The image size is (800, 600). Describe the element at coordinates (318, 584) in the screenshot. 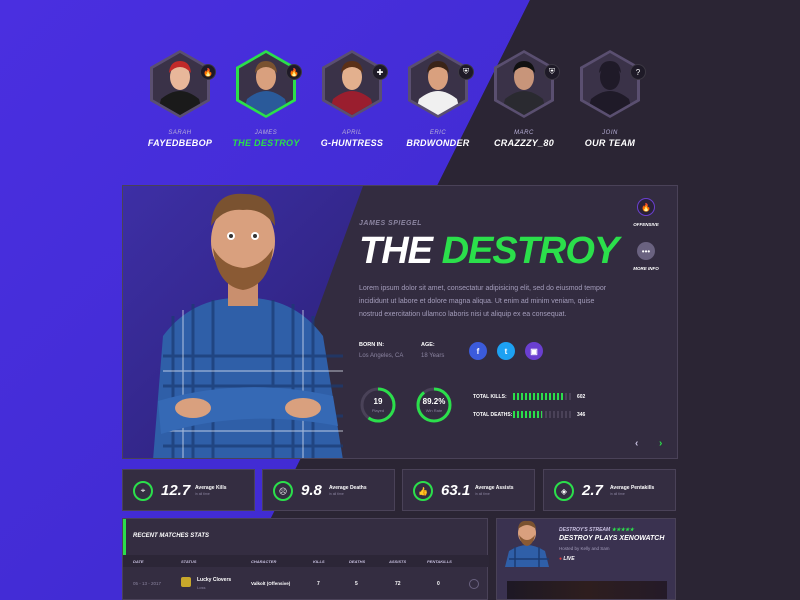

I see `row-kills: 7` at that location.